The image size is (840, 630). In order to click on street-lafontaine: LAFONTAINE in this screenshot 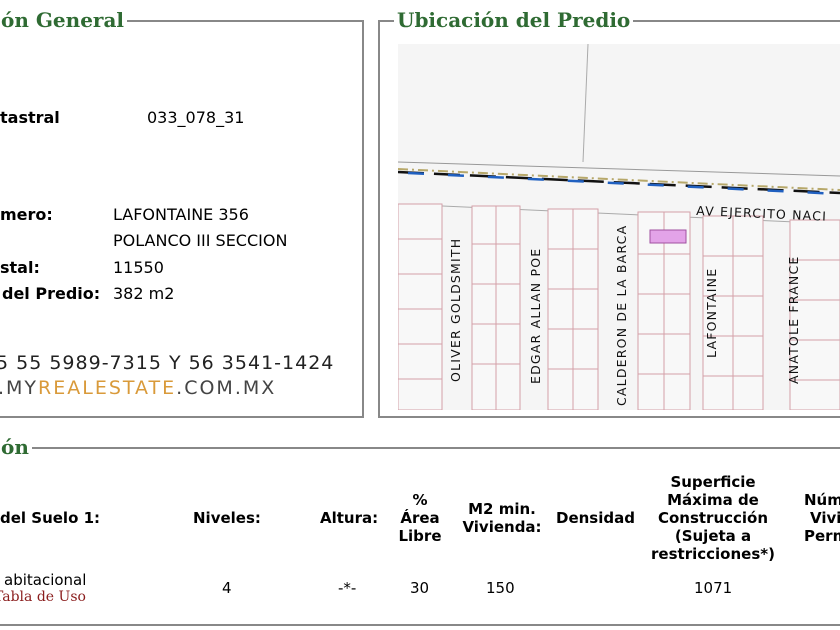, I will do `click(711, 313)`.